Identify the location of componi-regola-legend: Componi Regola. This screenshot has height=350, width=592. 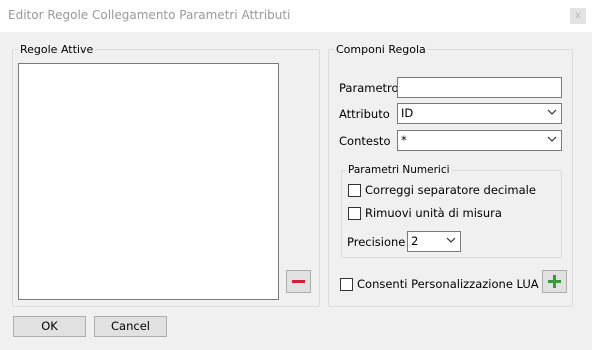
(381, 49).